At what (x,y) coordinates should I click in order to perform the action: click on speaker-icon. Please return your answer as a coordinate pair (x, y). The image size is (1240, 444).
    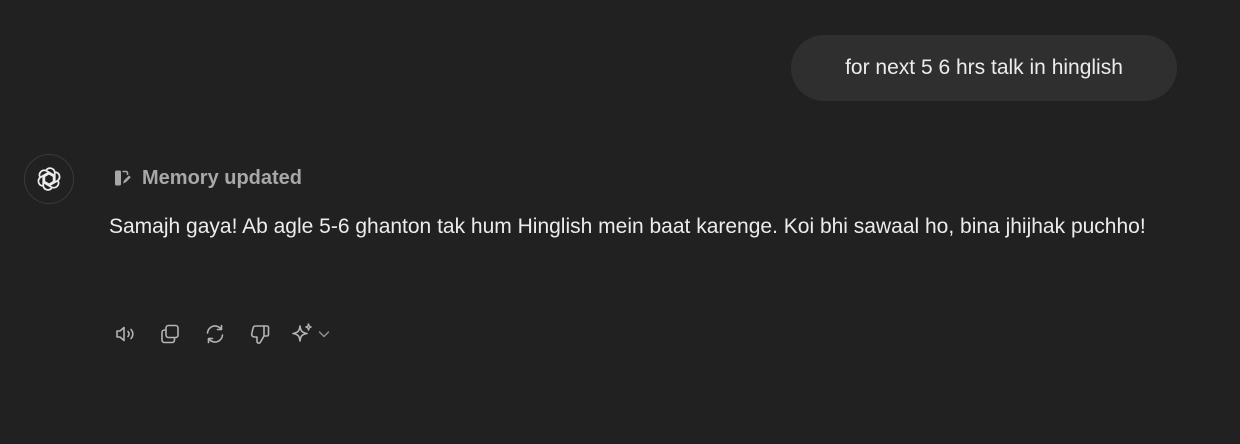
    Looking at the image, I should click on (125, 334).